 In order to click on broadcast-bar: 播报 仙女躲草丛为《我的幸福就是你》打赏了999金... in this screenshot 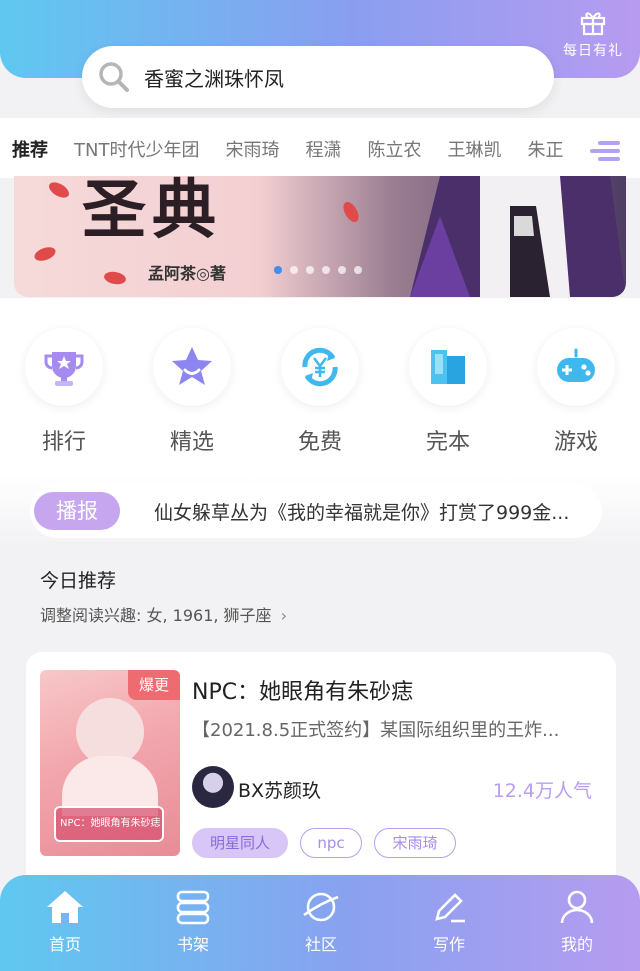, I will do `click(316, 511)`.